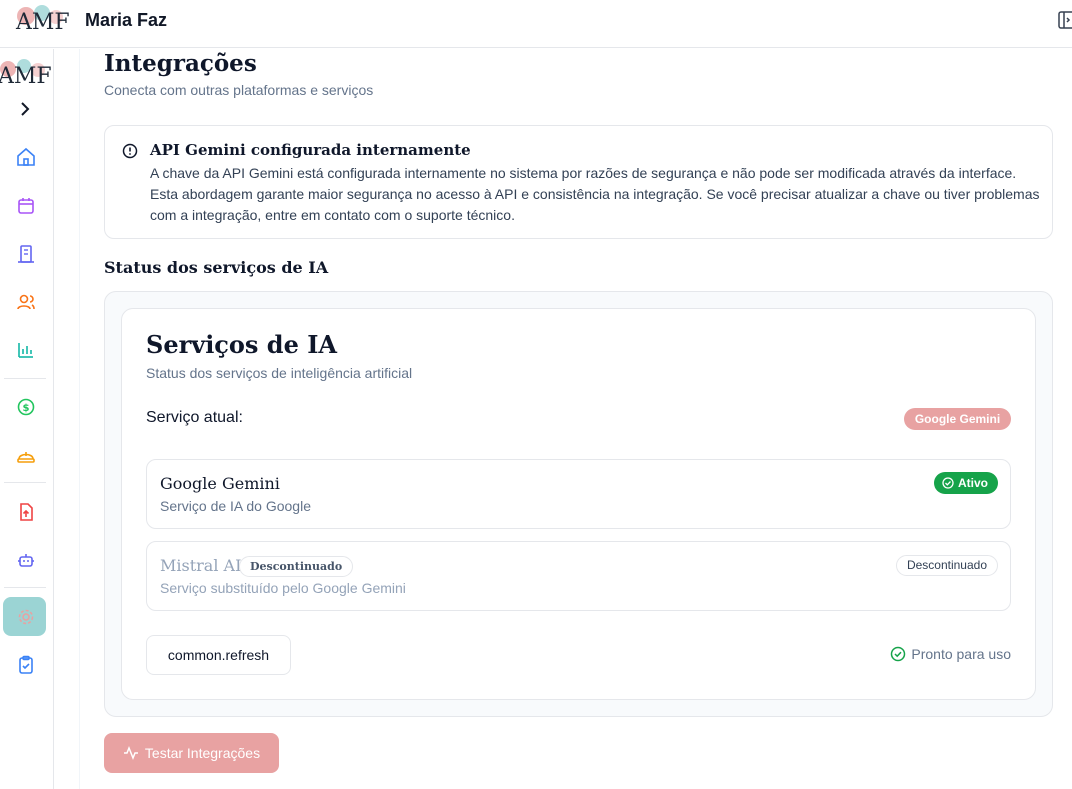 Image resolution: width=1072 pixels, height=789 pixels. I want to click on discontinued-inline-badge: Descontinuado, so click(296, 566).